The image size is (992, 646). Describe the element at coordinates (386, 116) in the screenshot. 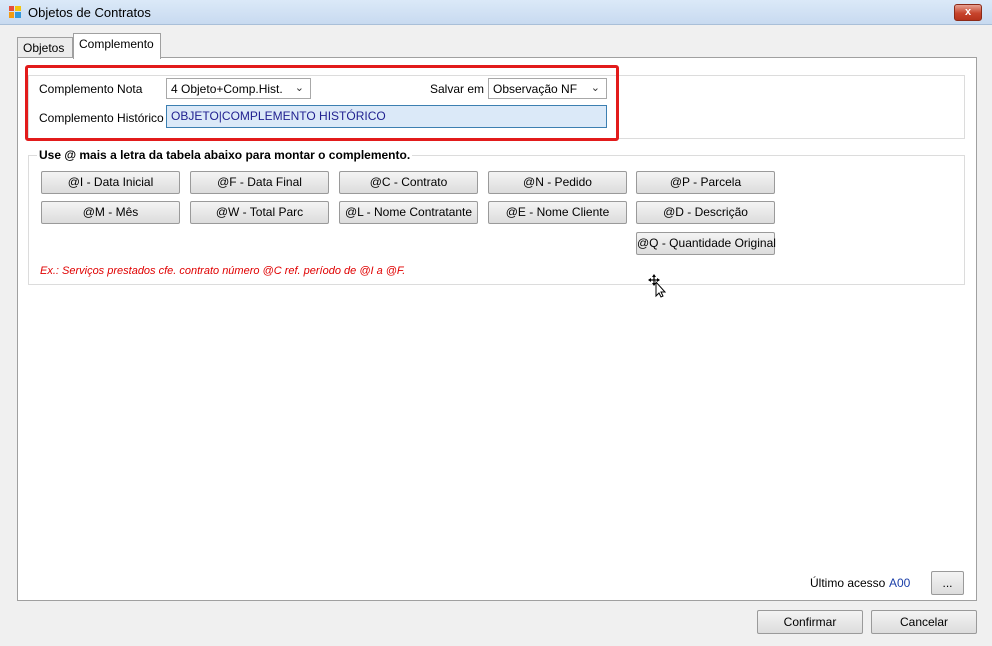

I see `complemento-historico-input: OBJETO|COMPLEMENTO HISTÓRICO` at that location.